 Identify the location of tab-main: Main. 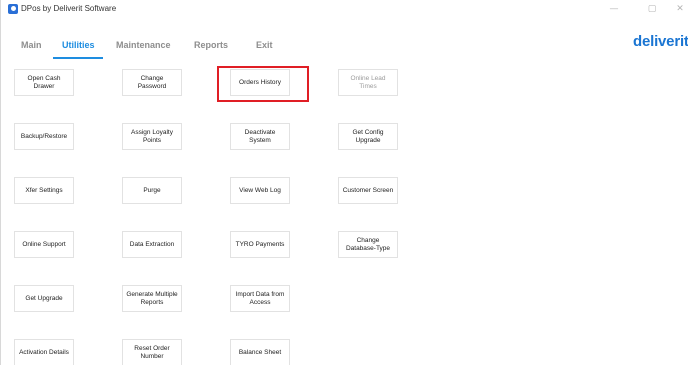
(31, 45).